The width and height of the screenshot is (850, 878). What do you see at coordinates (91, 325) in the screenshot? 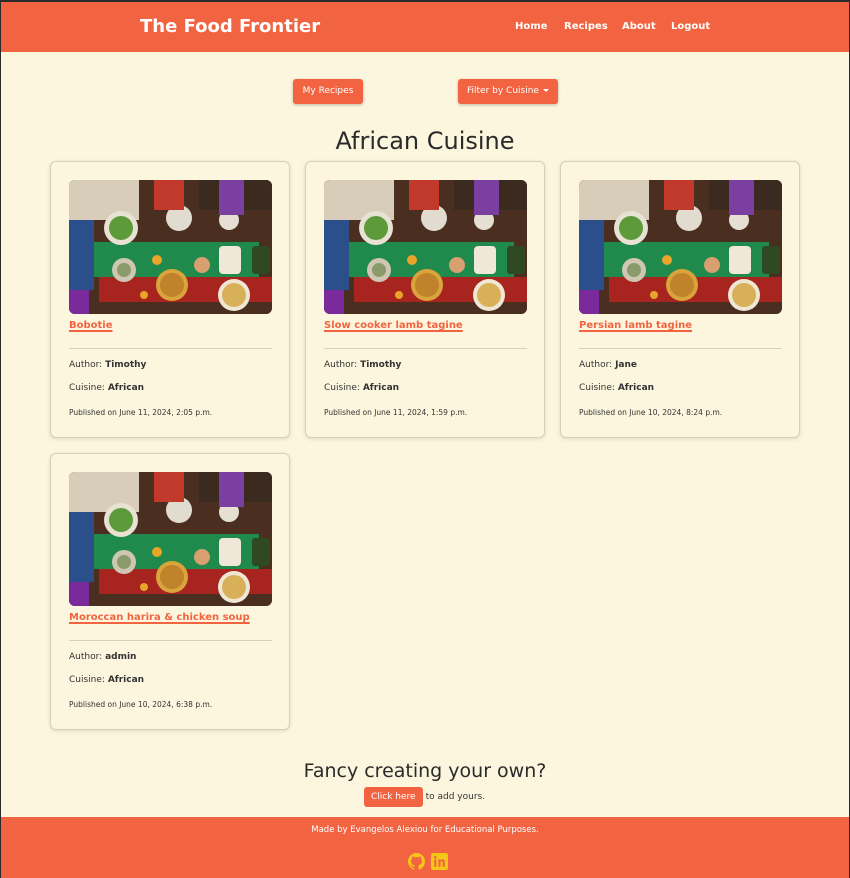
I see `recipe-title-link: Bobotie` at bounding box center [91, 325].